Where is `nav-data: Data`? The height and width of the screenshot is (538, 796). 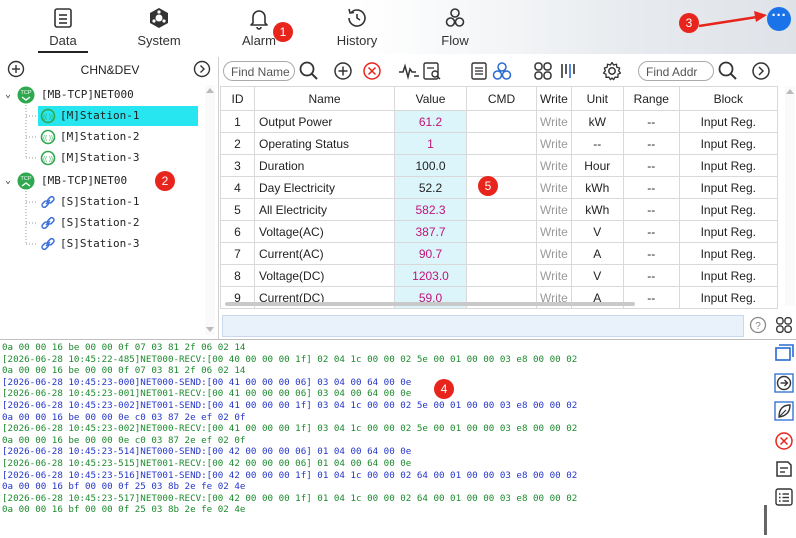 nav-data: Data is located at coordinates (63, 29).